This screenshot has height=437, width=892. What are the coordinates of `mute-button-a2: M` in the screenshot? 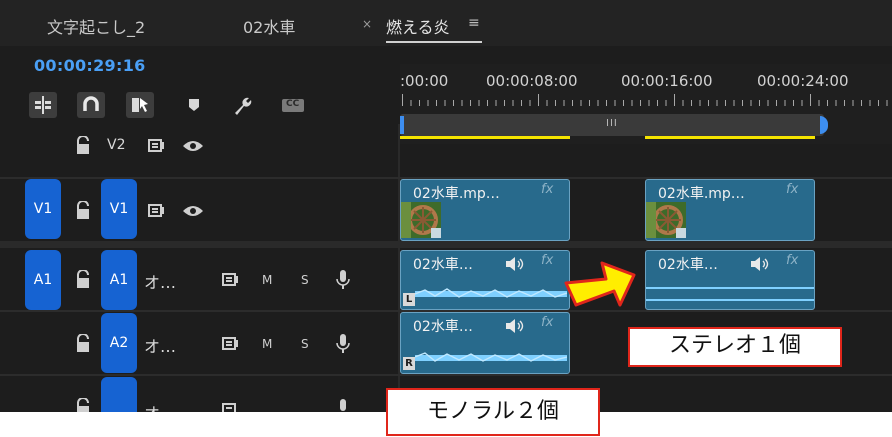 It's located at (267, 344).